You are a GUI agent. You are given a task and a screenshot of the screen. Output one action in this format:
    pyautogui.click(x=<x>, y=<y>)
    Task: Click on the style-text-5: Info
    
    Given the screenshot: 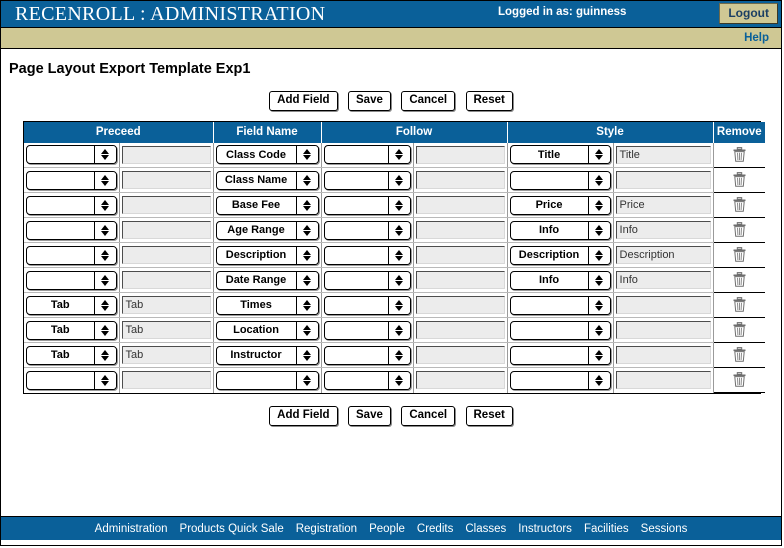 What is the action you would take?
    pyautogui.click(x=663, y=280)
    